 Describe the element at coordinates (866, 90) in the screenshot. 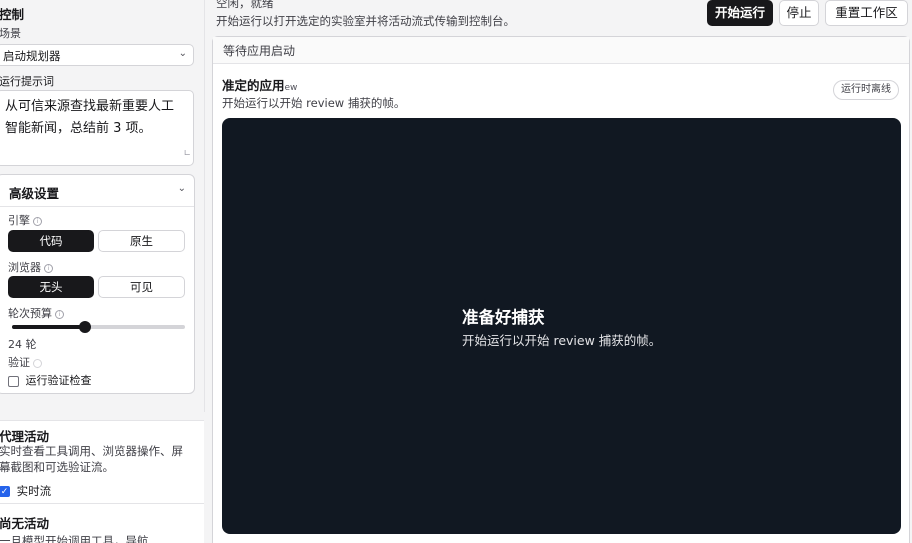

I see `runtime-status-badge: 运行时离线` at that location.